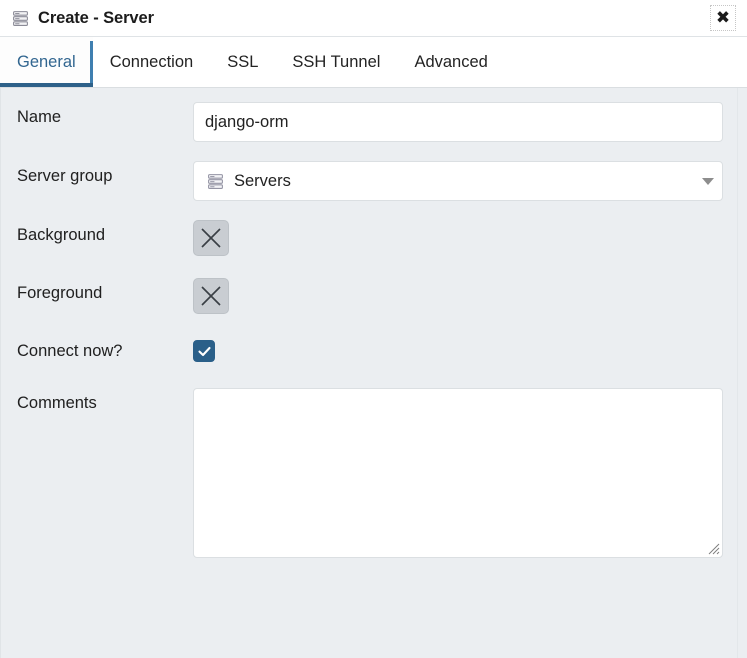 The image size is (747, 658). I want to click on tab-general: General, so click(46, 62).